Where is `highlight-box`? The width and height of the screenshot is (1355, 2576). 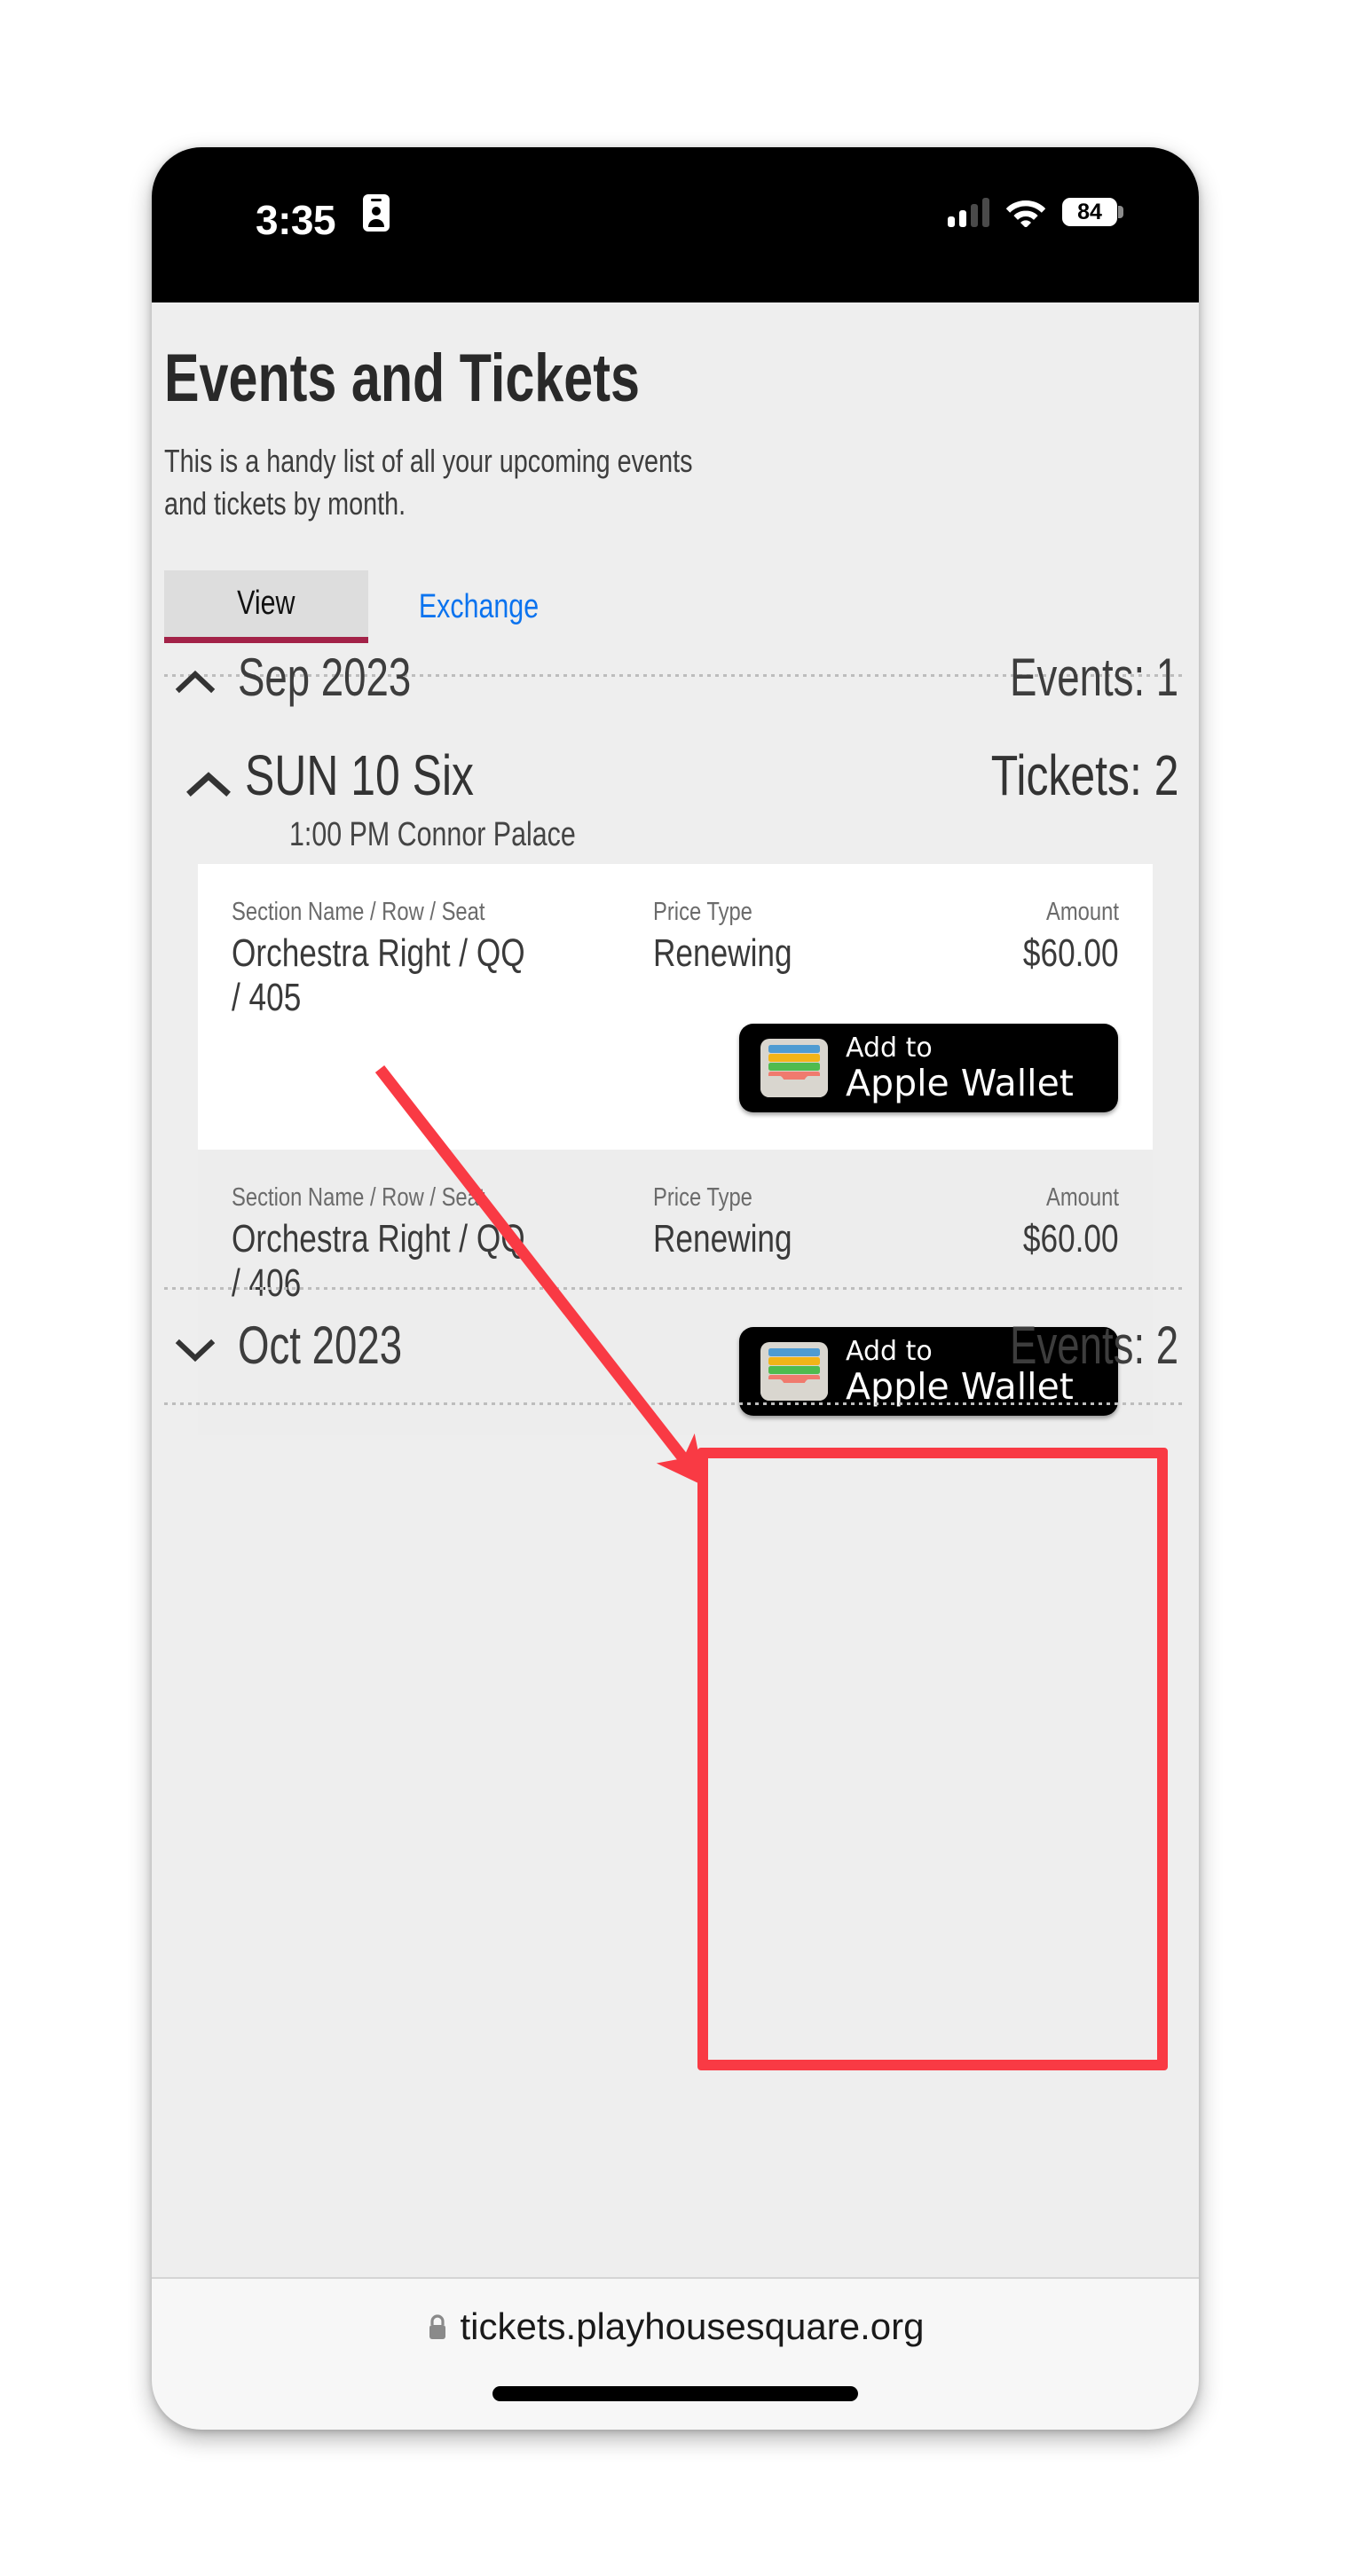
highlight-box is located at coordinates (933, 1759).